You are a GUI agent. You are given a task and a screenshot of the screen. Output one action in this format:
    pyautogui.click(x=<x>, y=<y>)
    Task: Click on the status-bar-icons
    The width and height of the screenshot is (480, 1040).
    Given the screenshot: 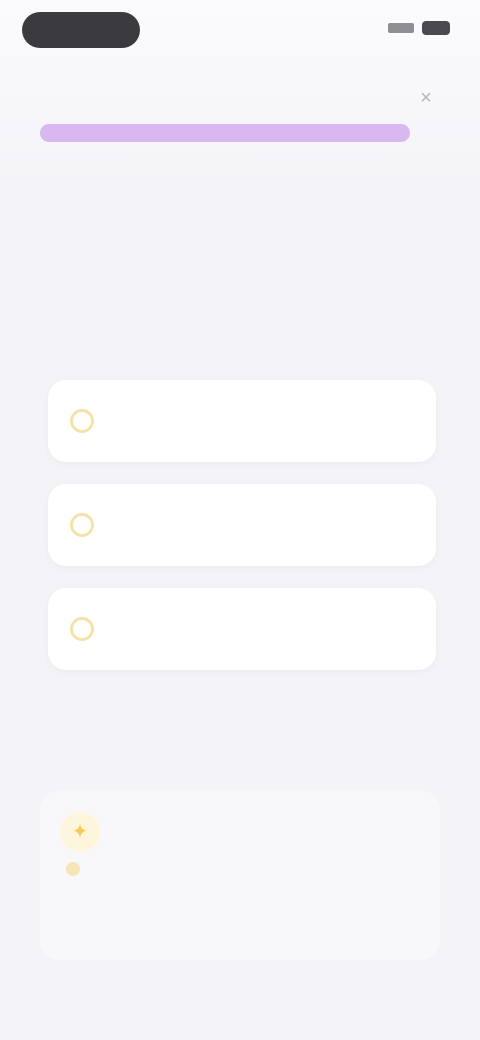 What is the action you would take?
    pyautogui.click(x=419, y=28)
    